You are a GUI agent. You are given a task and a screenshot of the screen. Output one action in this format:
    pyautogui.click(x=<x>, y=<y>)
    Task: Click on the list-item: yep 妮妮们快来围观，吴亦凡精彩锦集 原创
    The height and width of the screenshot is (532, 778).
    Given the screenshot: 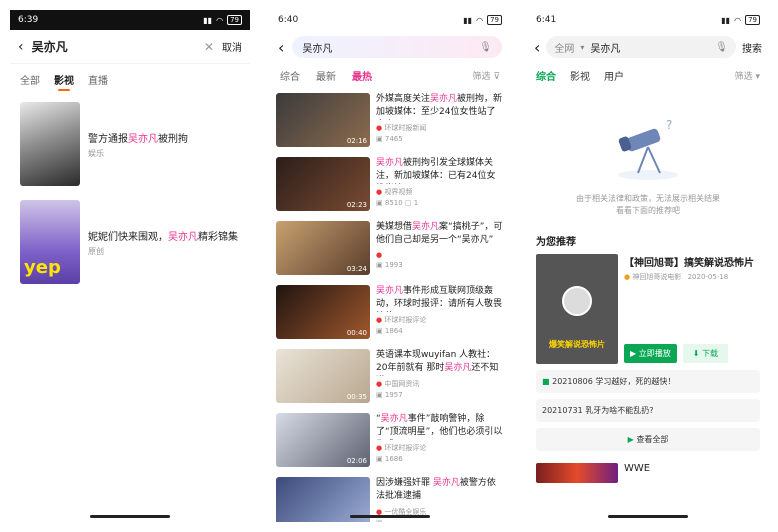 What is the action you would take?
    pyautogui.click(x=130, y=242)
    